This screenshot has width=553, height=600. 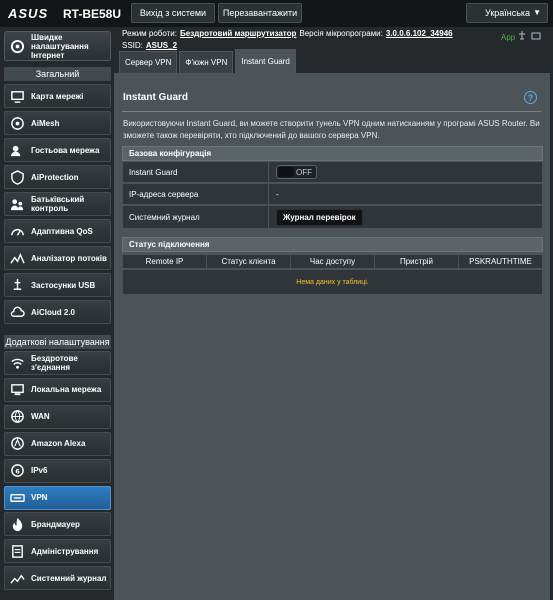 What do you see at coordinates (53, 312) in the screenshot?
I see `sidebar-item-label: AiCloud 2.0` at bounding box center [53, 312].